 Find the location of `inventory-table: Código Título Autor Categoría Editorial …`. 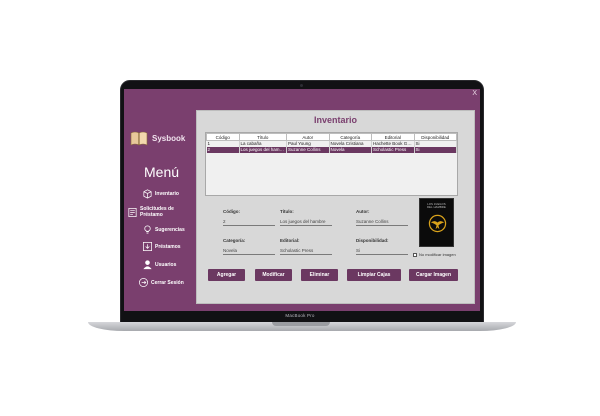

inventory-table: Código Título Autor Categoría Editorial … is located at coordinates (331, 164).